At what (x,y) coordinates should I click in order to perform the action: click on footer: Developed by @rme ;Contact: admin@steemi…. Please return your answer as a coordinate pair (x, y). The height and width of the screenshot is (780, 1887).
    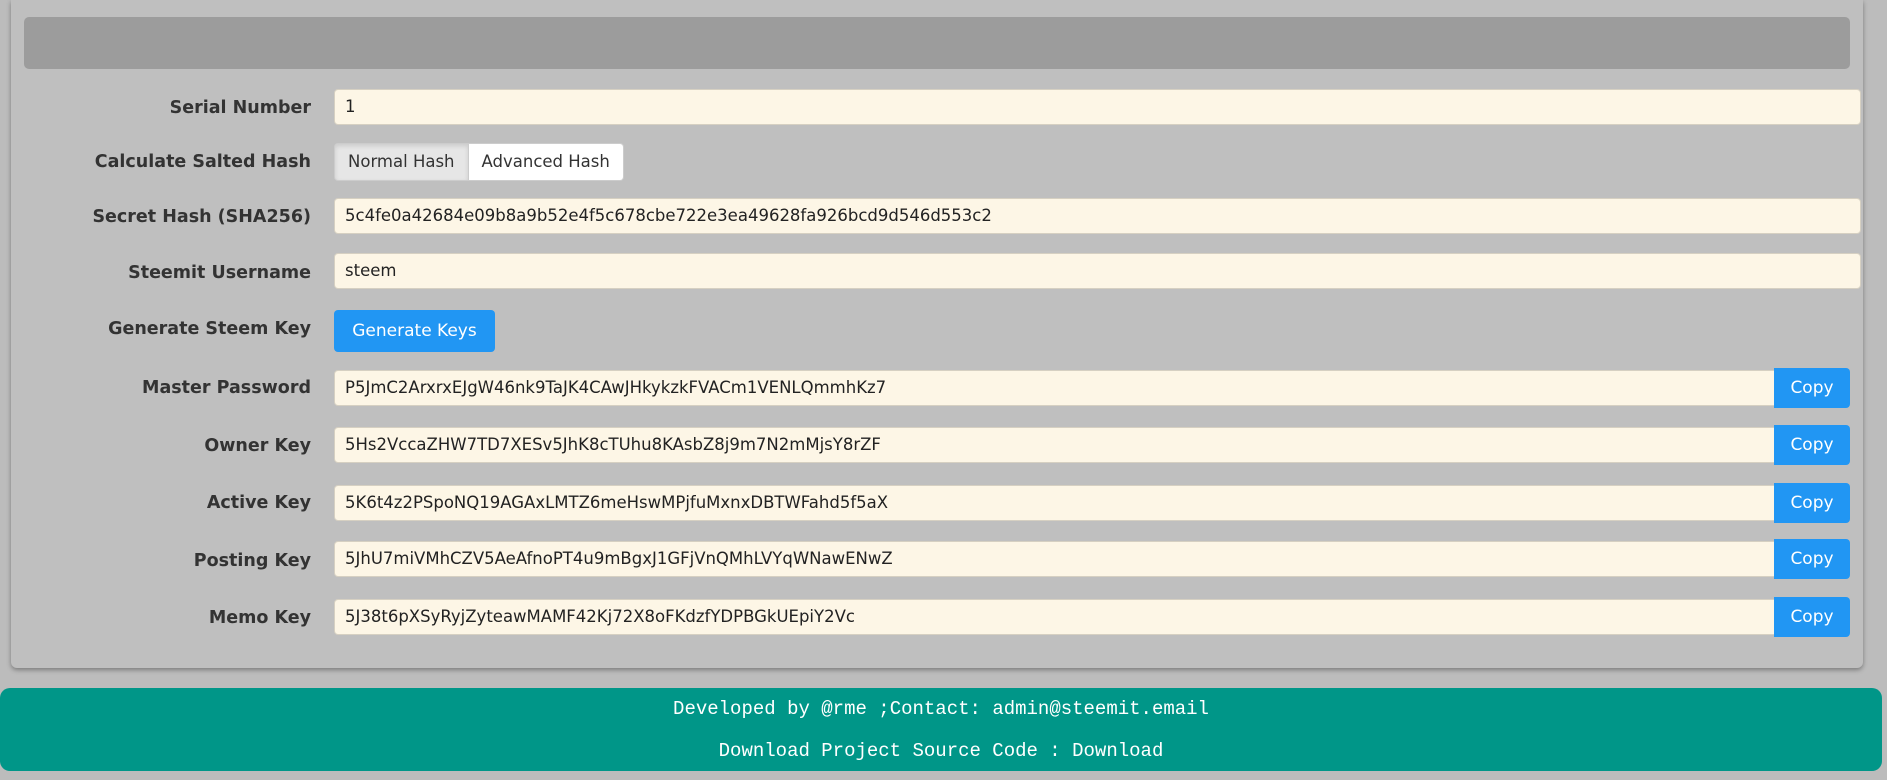
    Looking at the image, I should click on (941, 729).